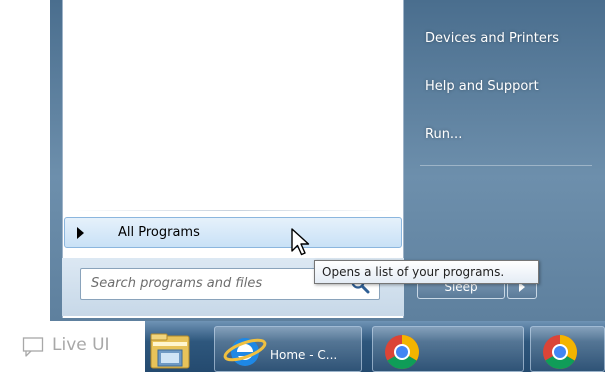  What do you see at coordinates (233, 232) in the screenshot?
I see `all-programs-item: All Programs` at bounding box center [233, 232].